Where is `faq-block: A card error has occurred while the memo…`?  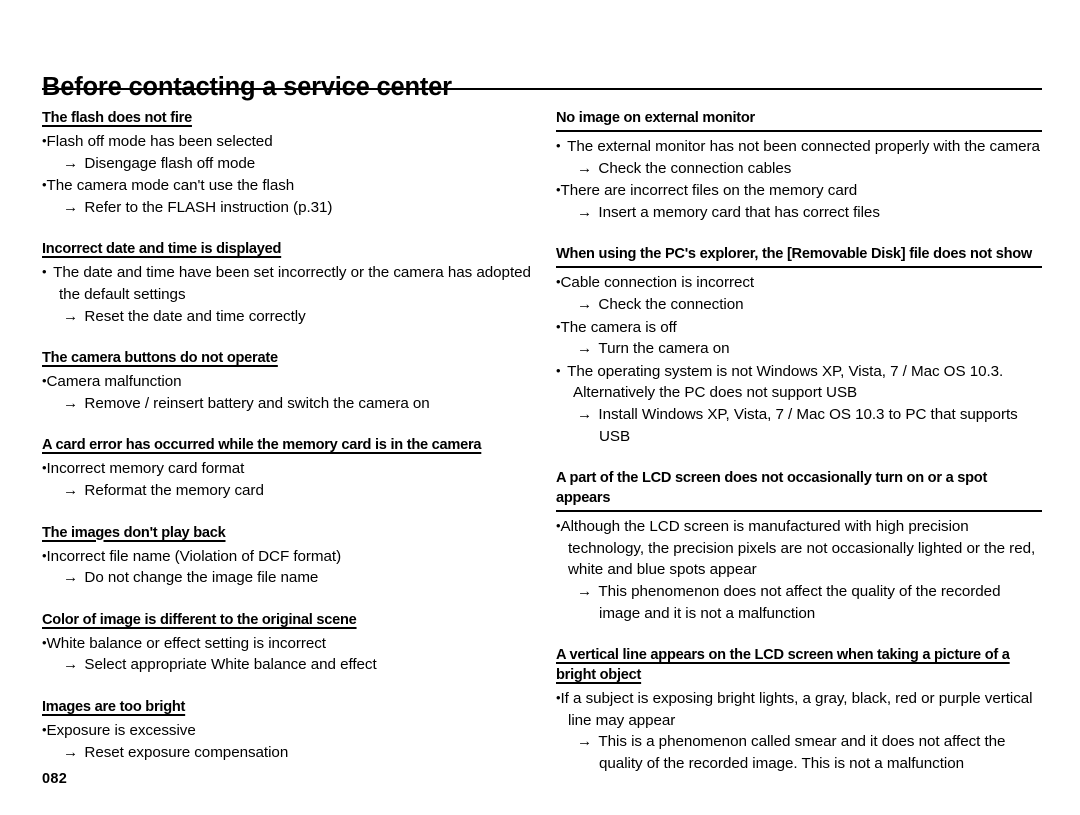
faq-block: A card error has occurred while the memo… is located at coordinates (292, 468).